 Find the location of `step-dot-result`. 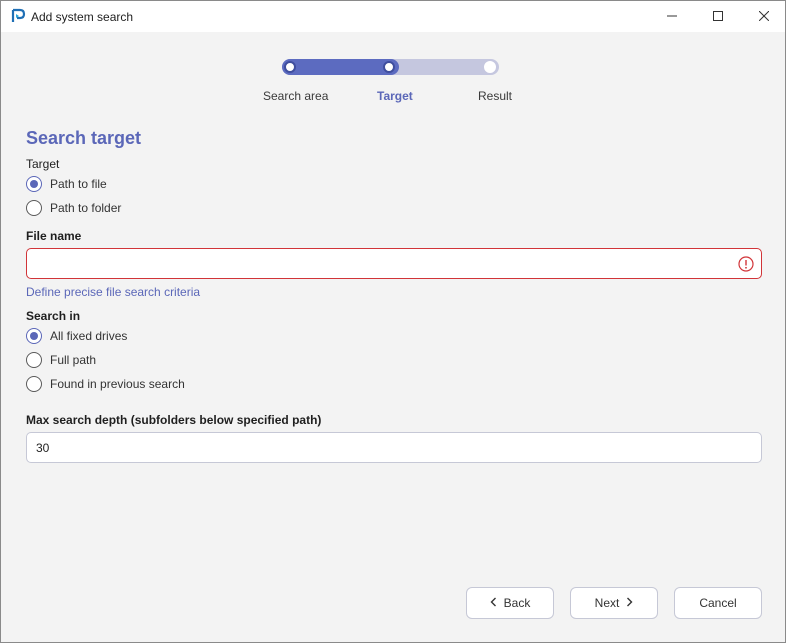

step-dot-result is located at coordinates (490, 67).